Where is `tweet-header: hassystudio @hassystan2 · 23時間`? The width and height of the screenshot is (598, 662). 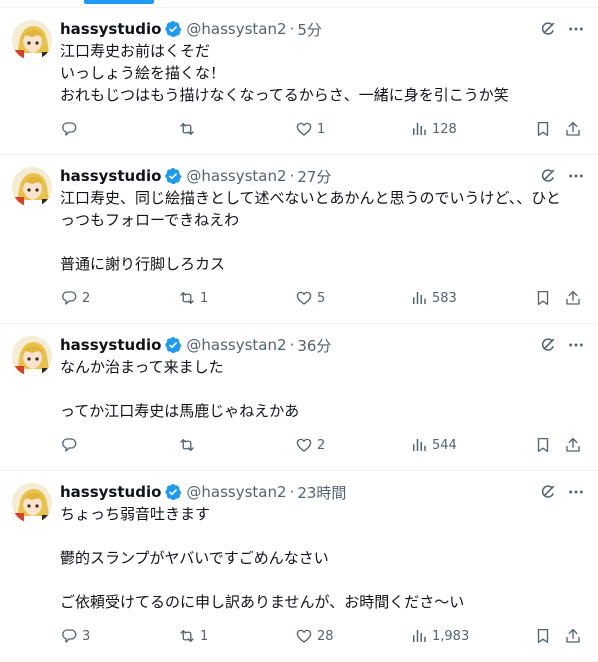 tweet-header: hassystudio @hassystan2 · 23時間 is located at coordinates (323, 492).